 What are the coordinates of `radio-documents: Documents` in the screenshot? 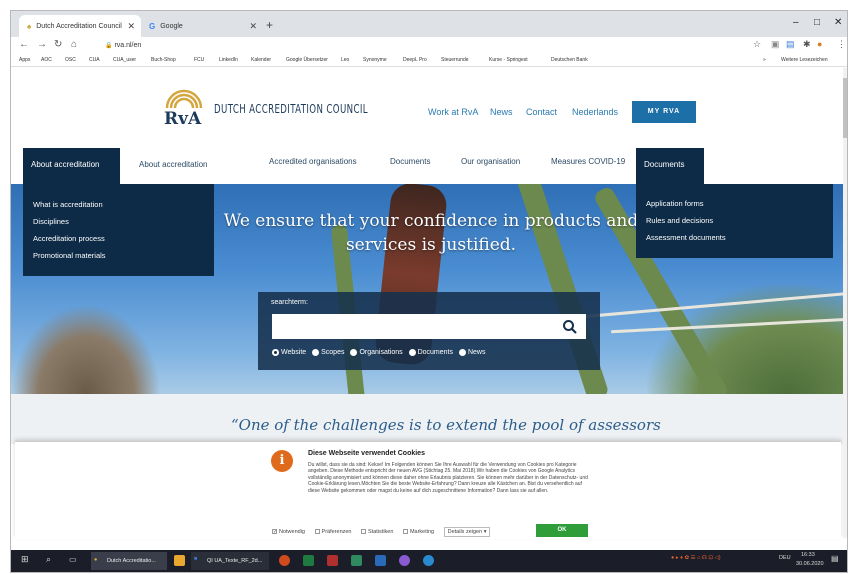 It's located at (430, 352).